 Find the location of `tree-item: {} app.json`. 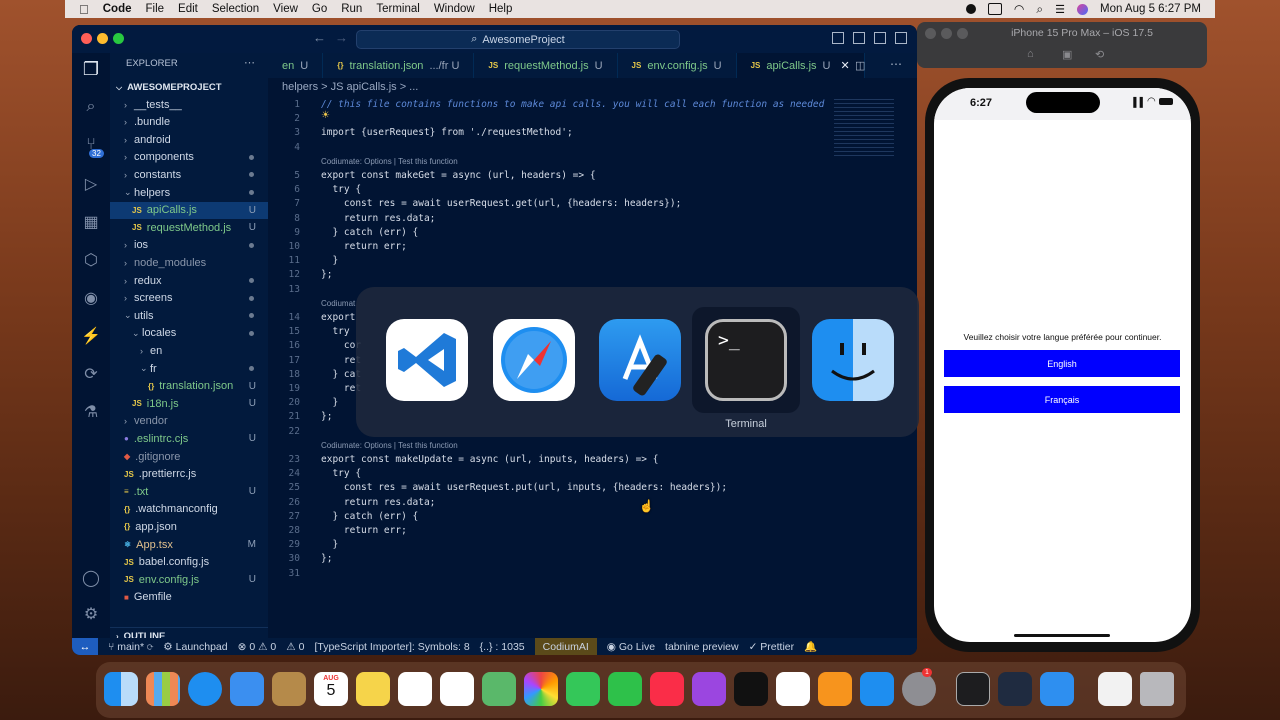

tree-item: {} app.json is located at coordinates (189, 526).